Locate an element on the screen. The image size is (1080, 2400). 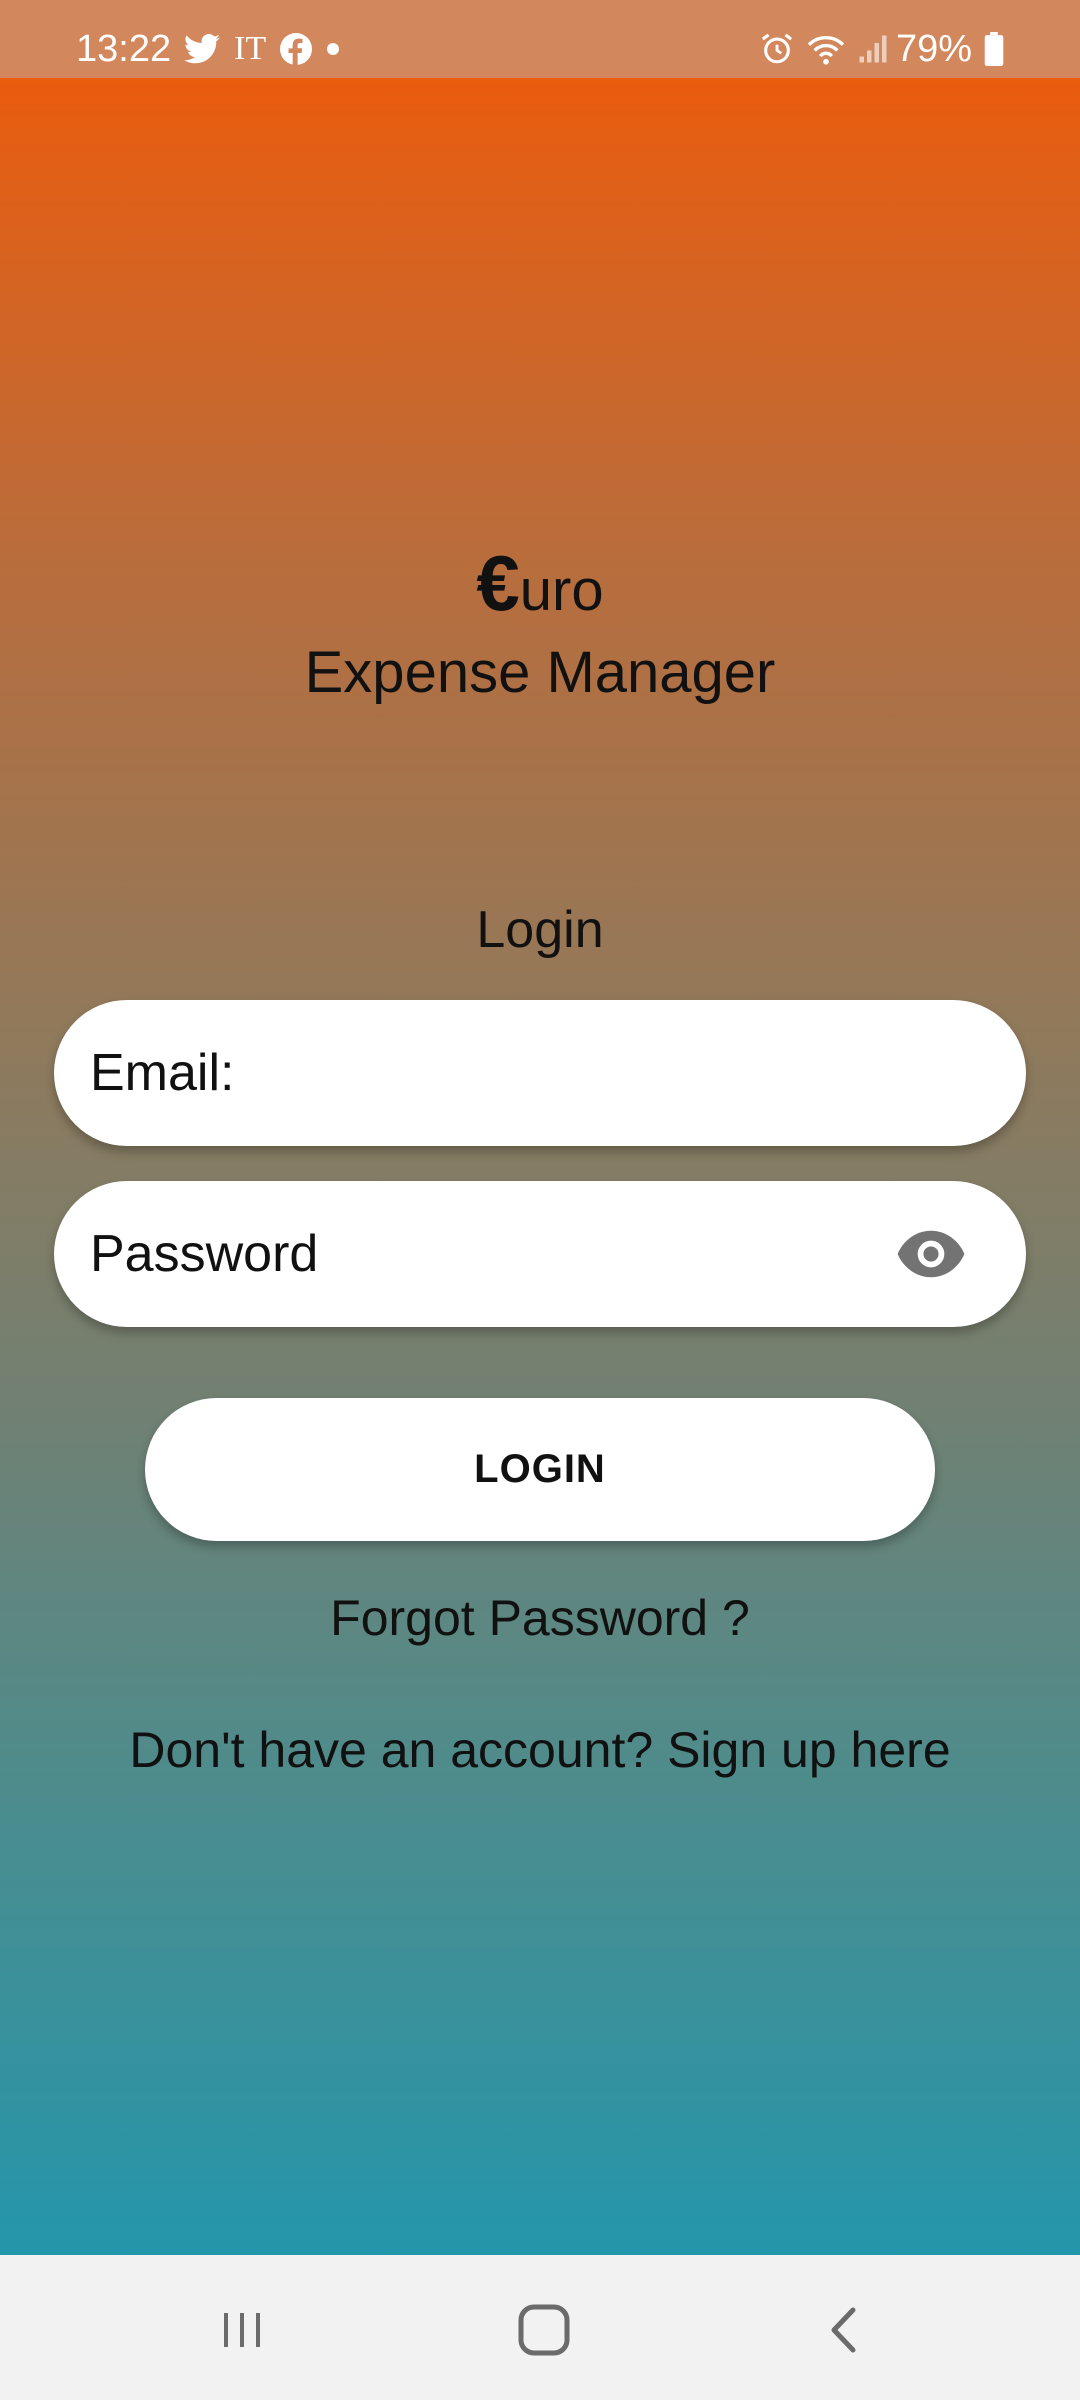
eye-icon is located at coordinates (931, 1254).